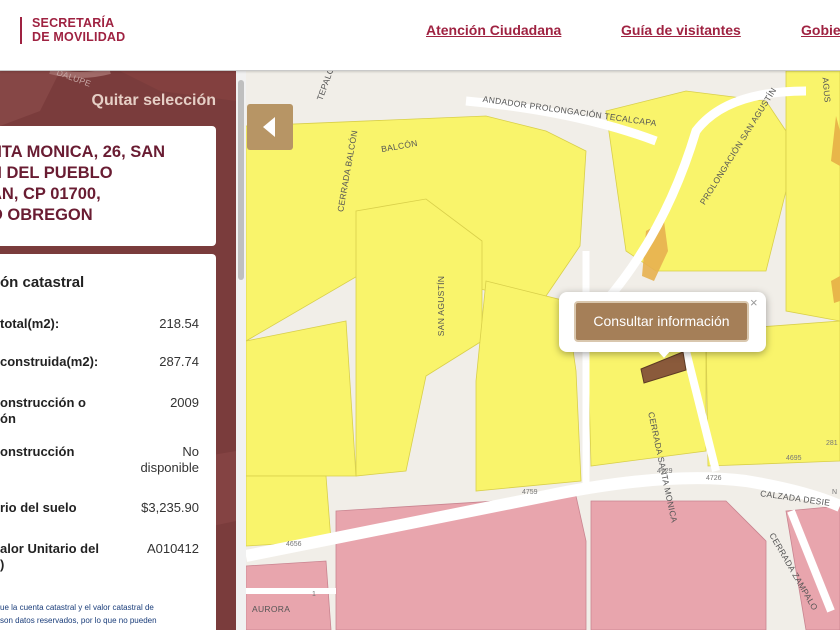 The height and width of the screenshot is (630, 840). What do you see at coordinates (826, 90) in the screenshot?
I see `street-label-agus: AGUS` at bounding box center [826, 90].